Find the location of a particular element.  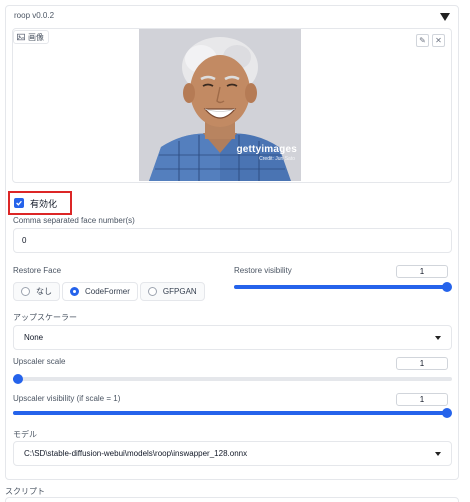

slider-track is located at coordinates (232, 379).